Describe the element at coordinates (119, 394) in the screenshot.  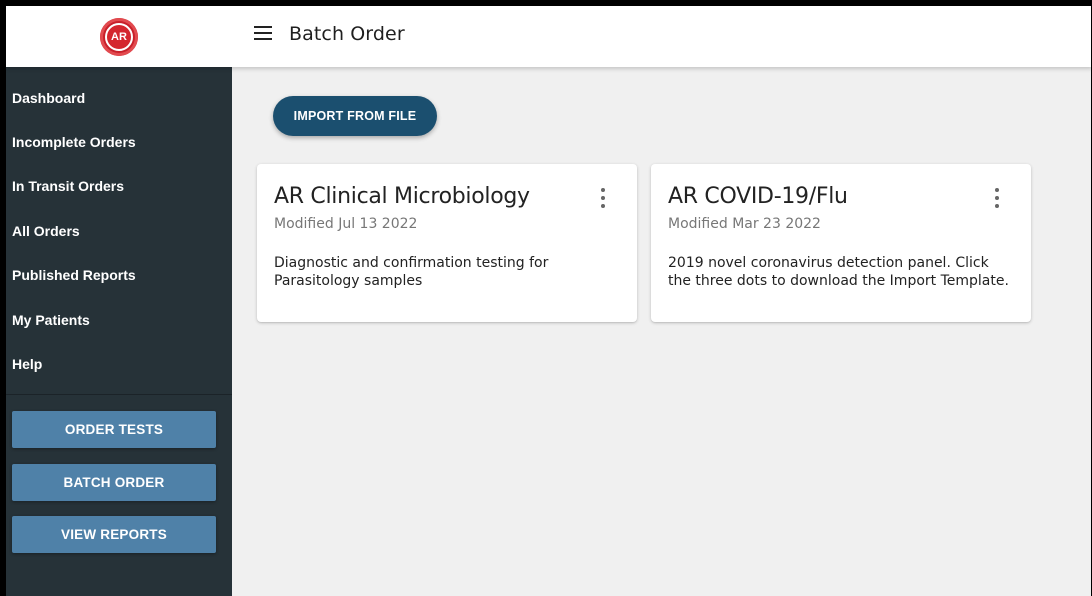
I see `sidebar-divider` at that location.